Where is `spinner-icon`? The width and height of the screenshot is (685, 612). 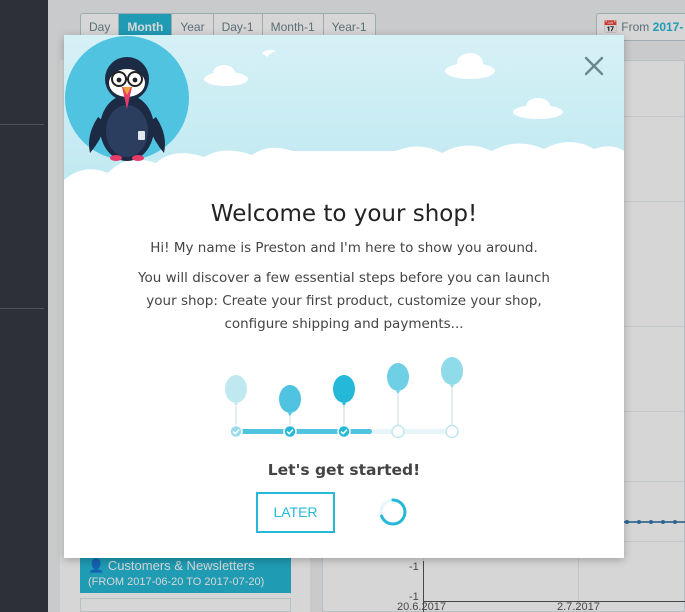
spinner-icon is located at coordinates (393, 512).